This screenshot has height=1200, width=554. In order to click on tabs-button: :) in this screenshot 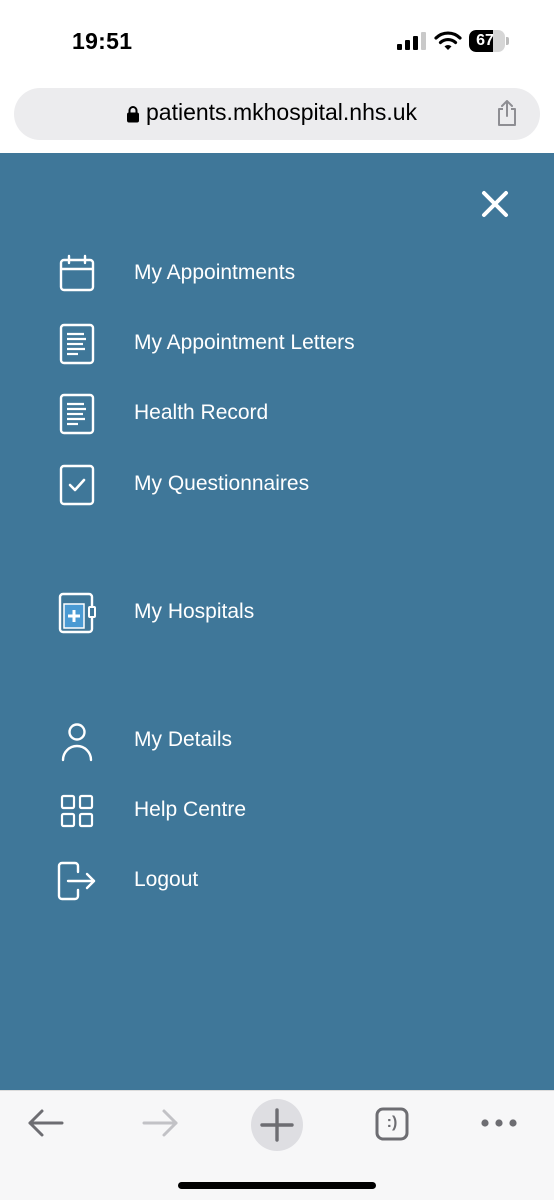, I will do `click(393, 1123)`.